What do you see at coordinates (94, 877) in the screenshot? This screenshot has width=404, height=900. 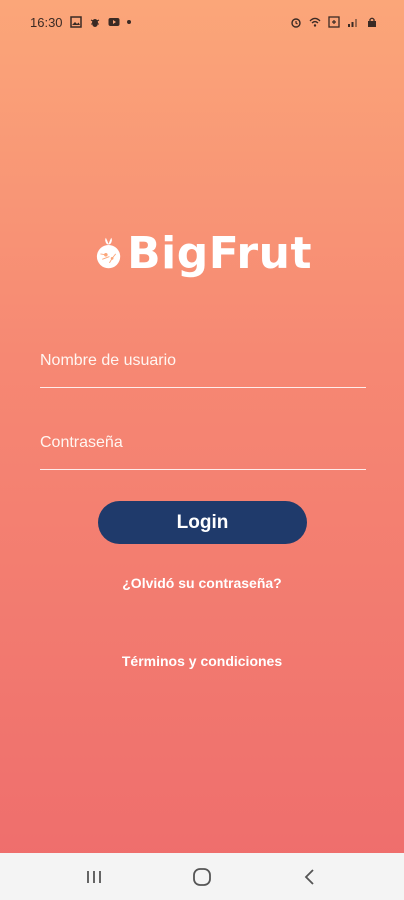 I see `recents-icon` at bounding box center [94, 877].